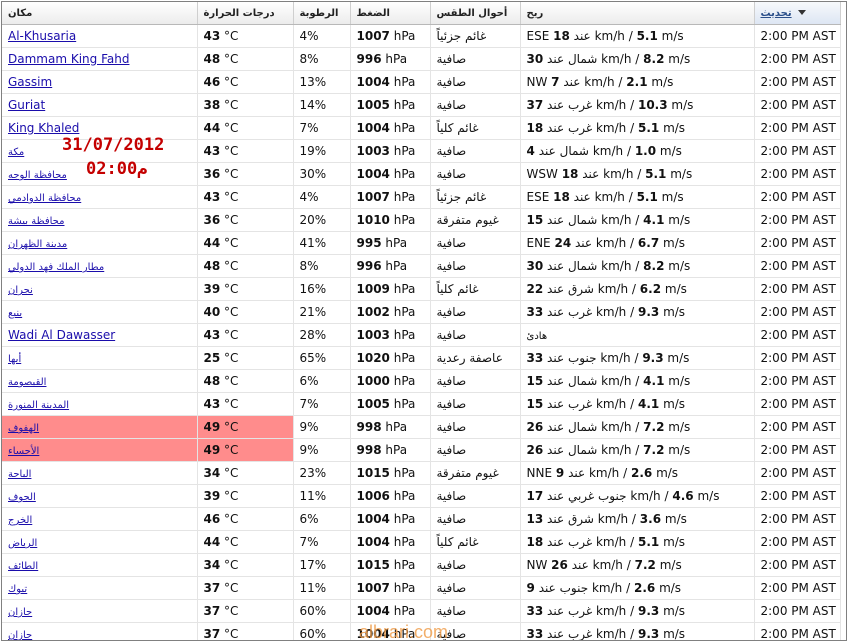  Describe the element at coordinates (16, 152) in the screenshot. I see `place-link: مكة` at that location.